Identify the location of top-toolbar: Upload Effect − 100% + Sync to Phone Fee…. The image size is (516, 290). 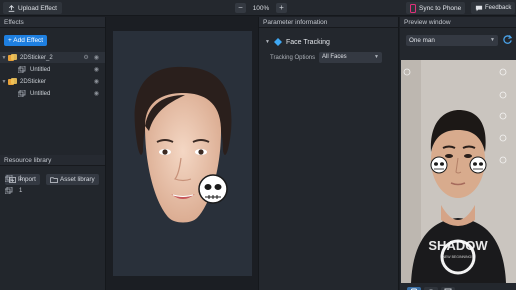
(258, 8).